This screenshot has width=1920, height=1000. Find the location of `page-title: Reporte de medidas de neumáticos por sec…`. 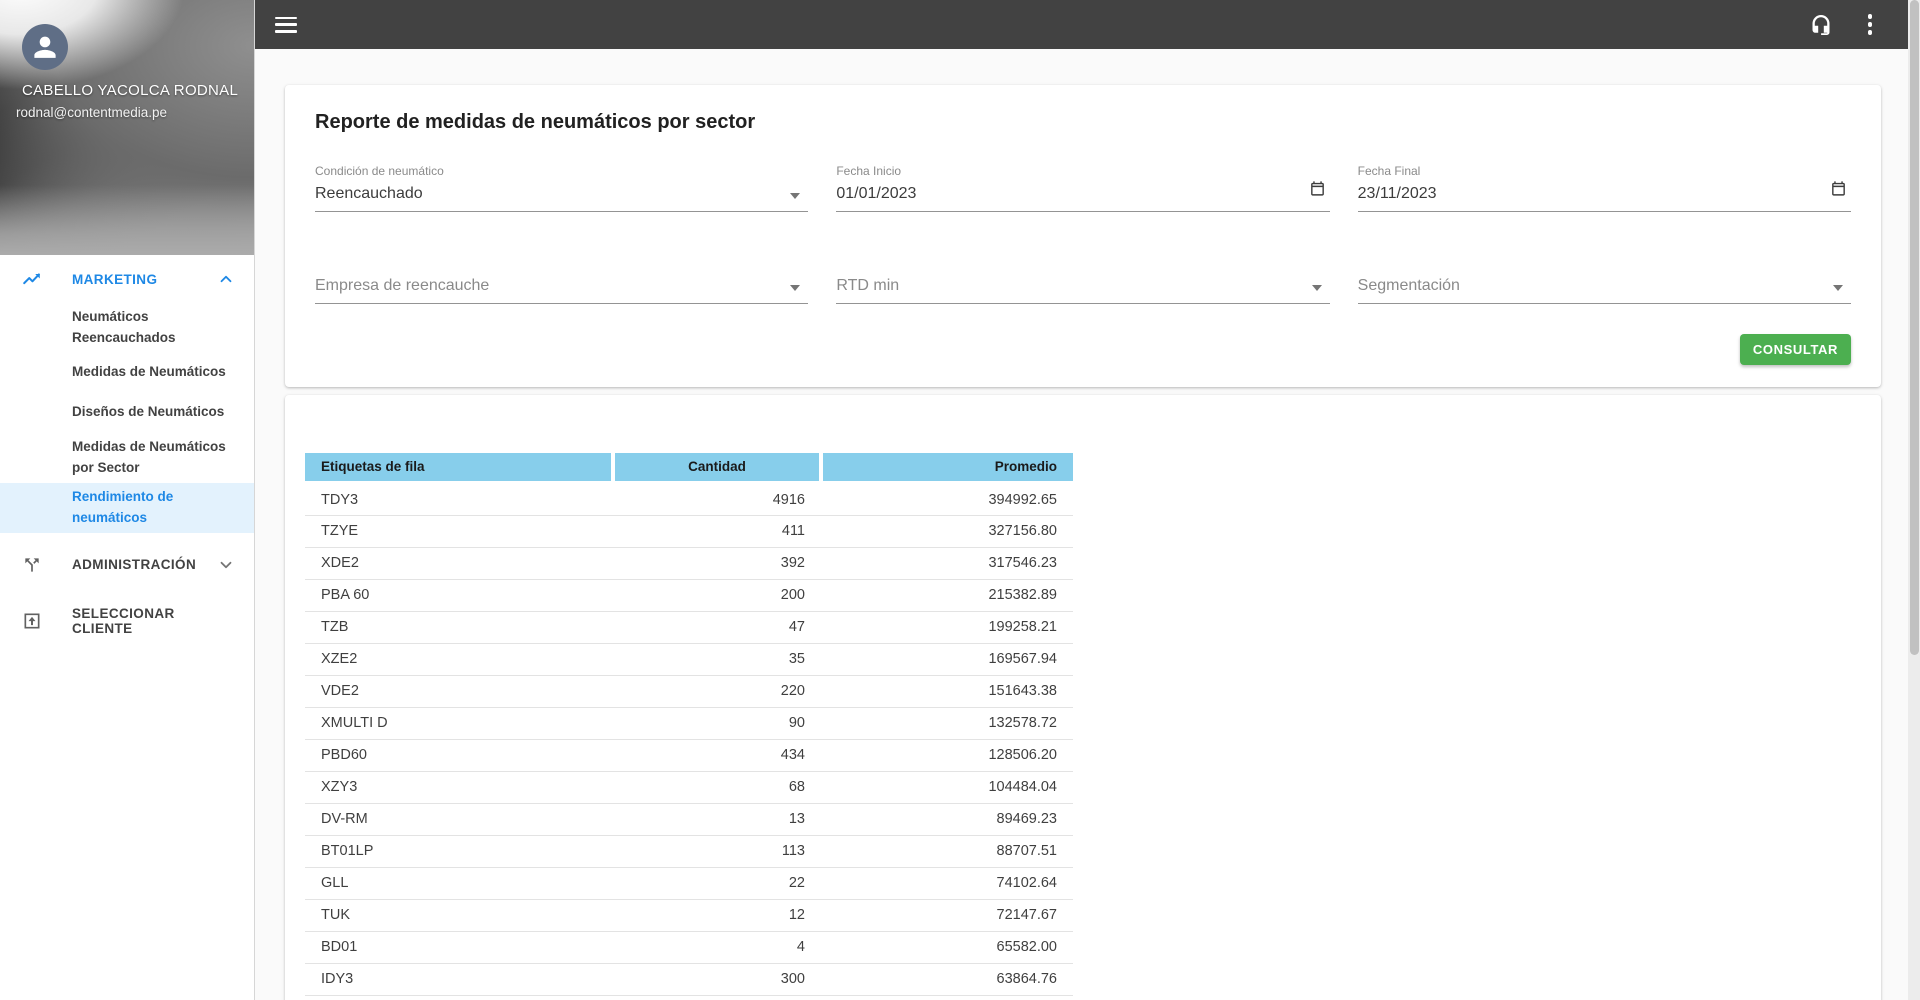

page-title: Reporte de medidas de neumáticos por sec… is located at coordinates (535, 122).